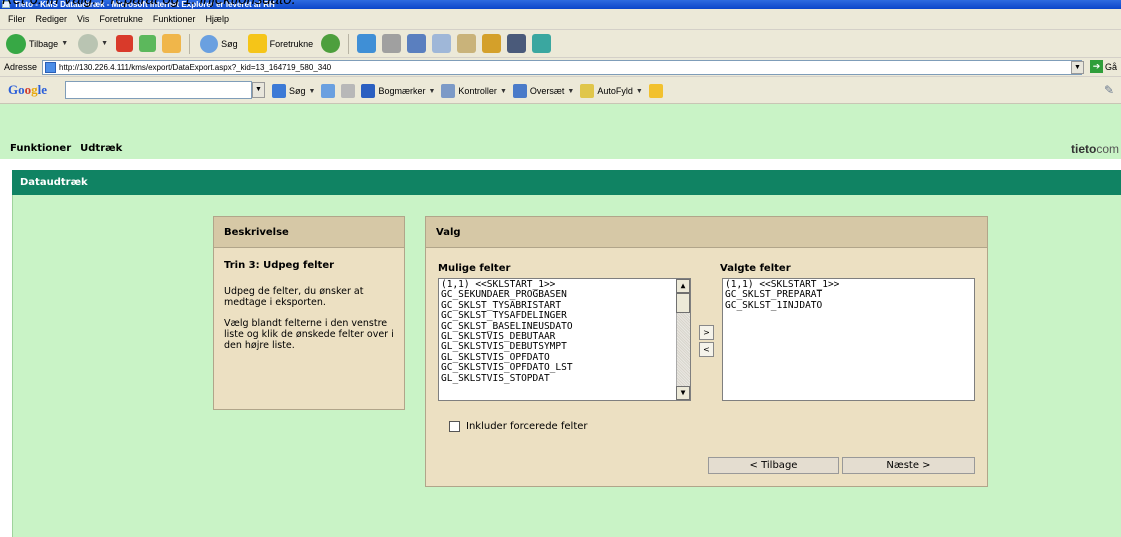  What do you see at coordinates (209, 43) in the screenshot?
I see `search-icon` at bounding box center [209, 43].